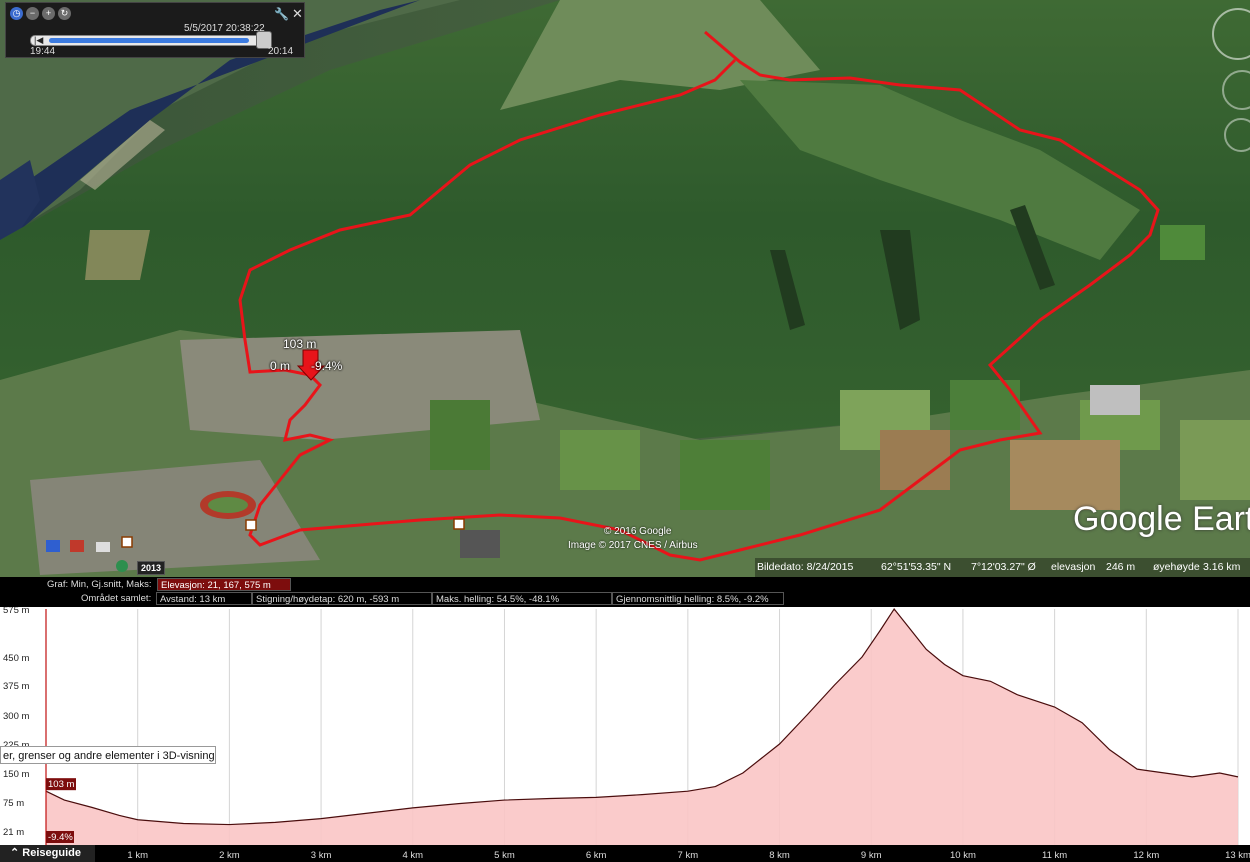  Describe the element at coordinates (16, 686) in the screenshot. I see `y-tick-label: 375 m` at that location.